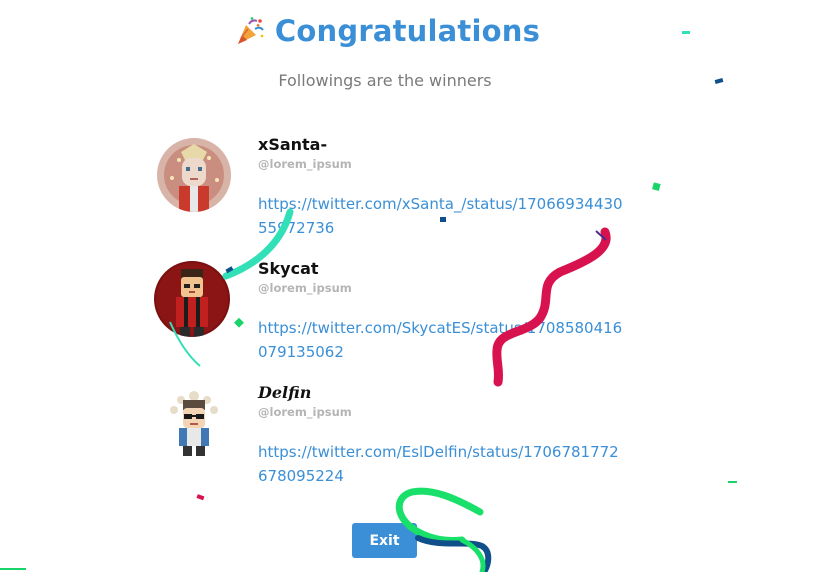  I want to click on title-text: Congratulations, so click(407, 31).